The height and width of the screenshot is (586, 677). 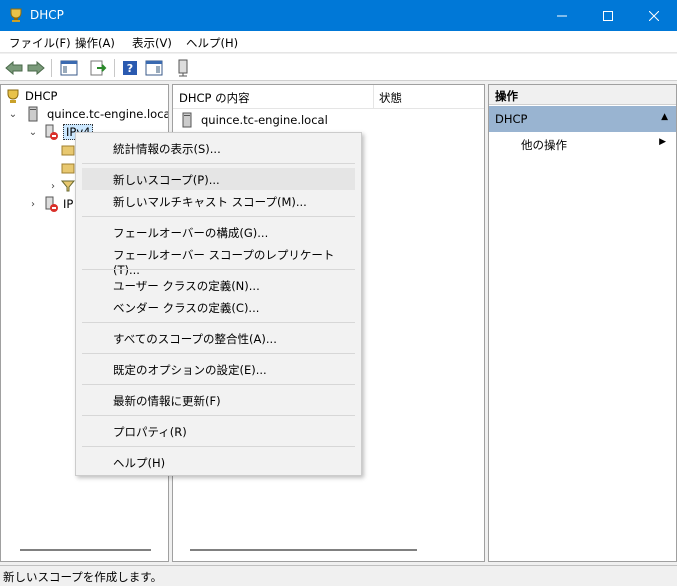 I want to click on toolbar: ?, so click(x=338, y=67).